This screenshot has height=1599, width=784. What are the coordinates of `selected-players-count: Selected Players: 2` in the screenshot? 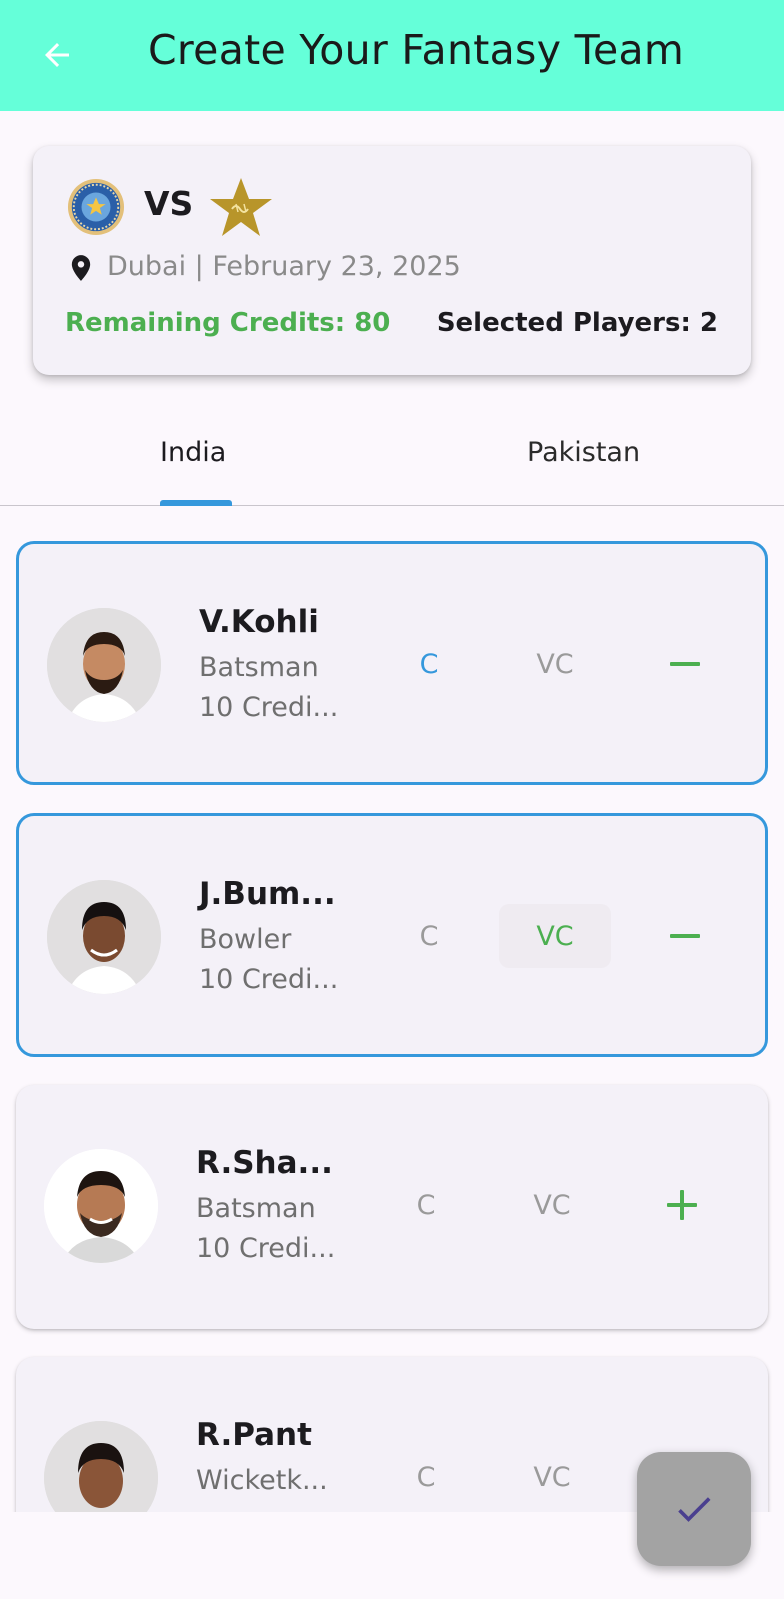 It's located at (577, 323).